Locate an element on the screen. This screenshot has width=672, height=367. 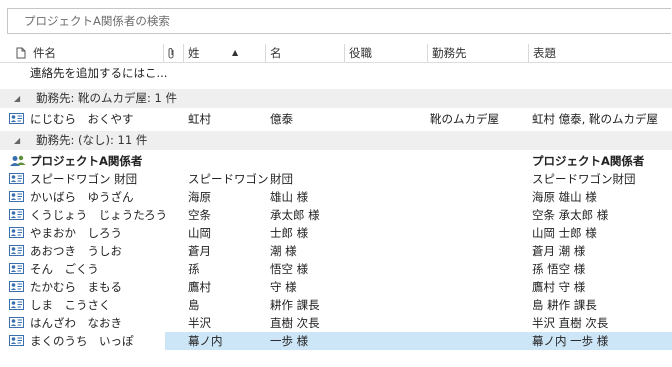
contact-group-icon is located at coordinates (18, 160).